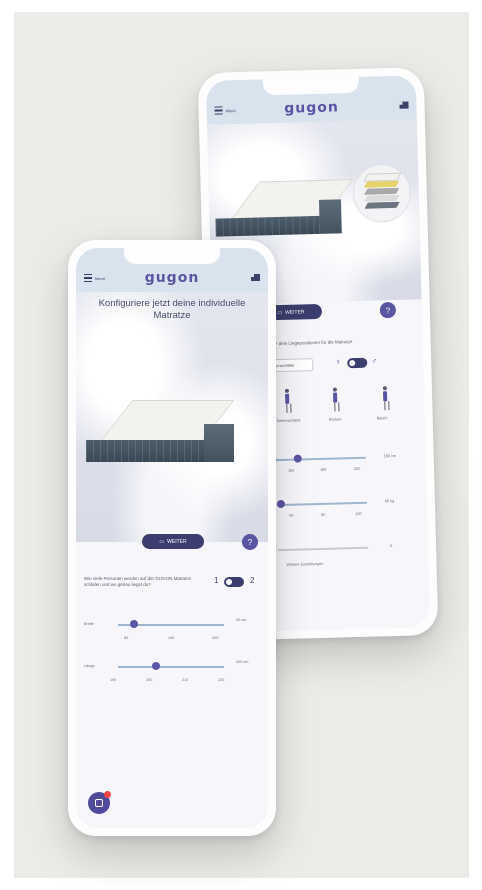 Image resolution: width=482 pixels, height=890 pixels. I want to click on female-icon: ♀, so click(338, 362).